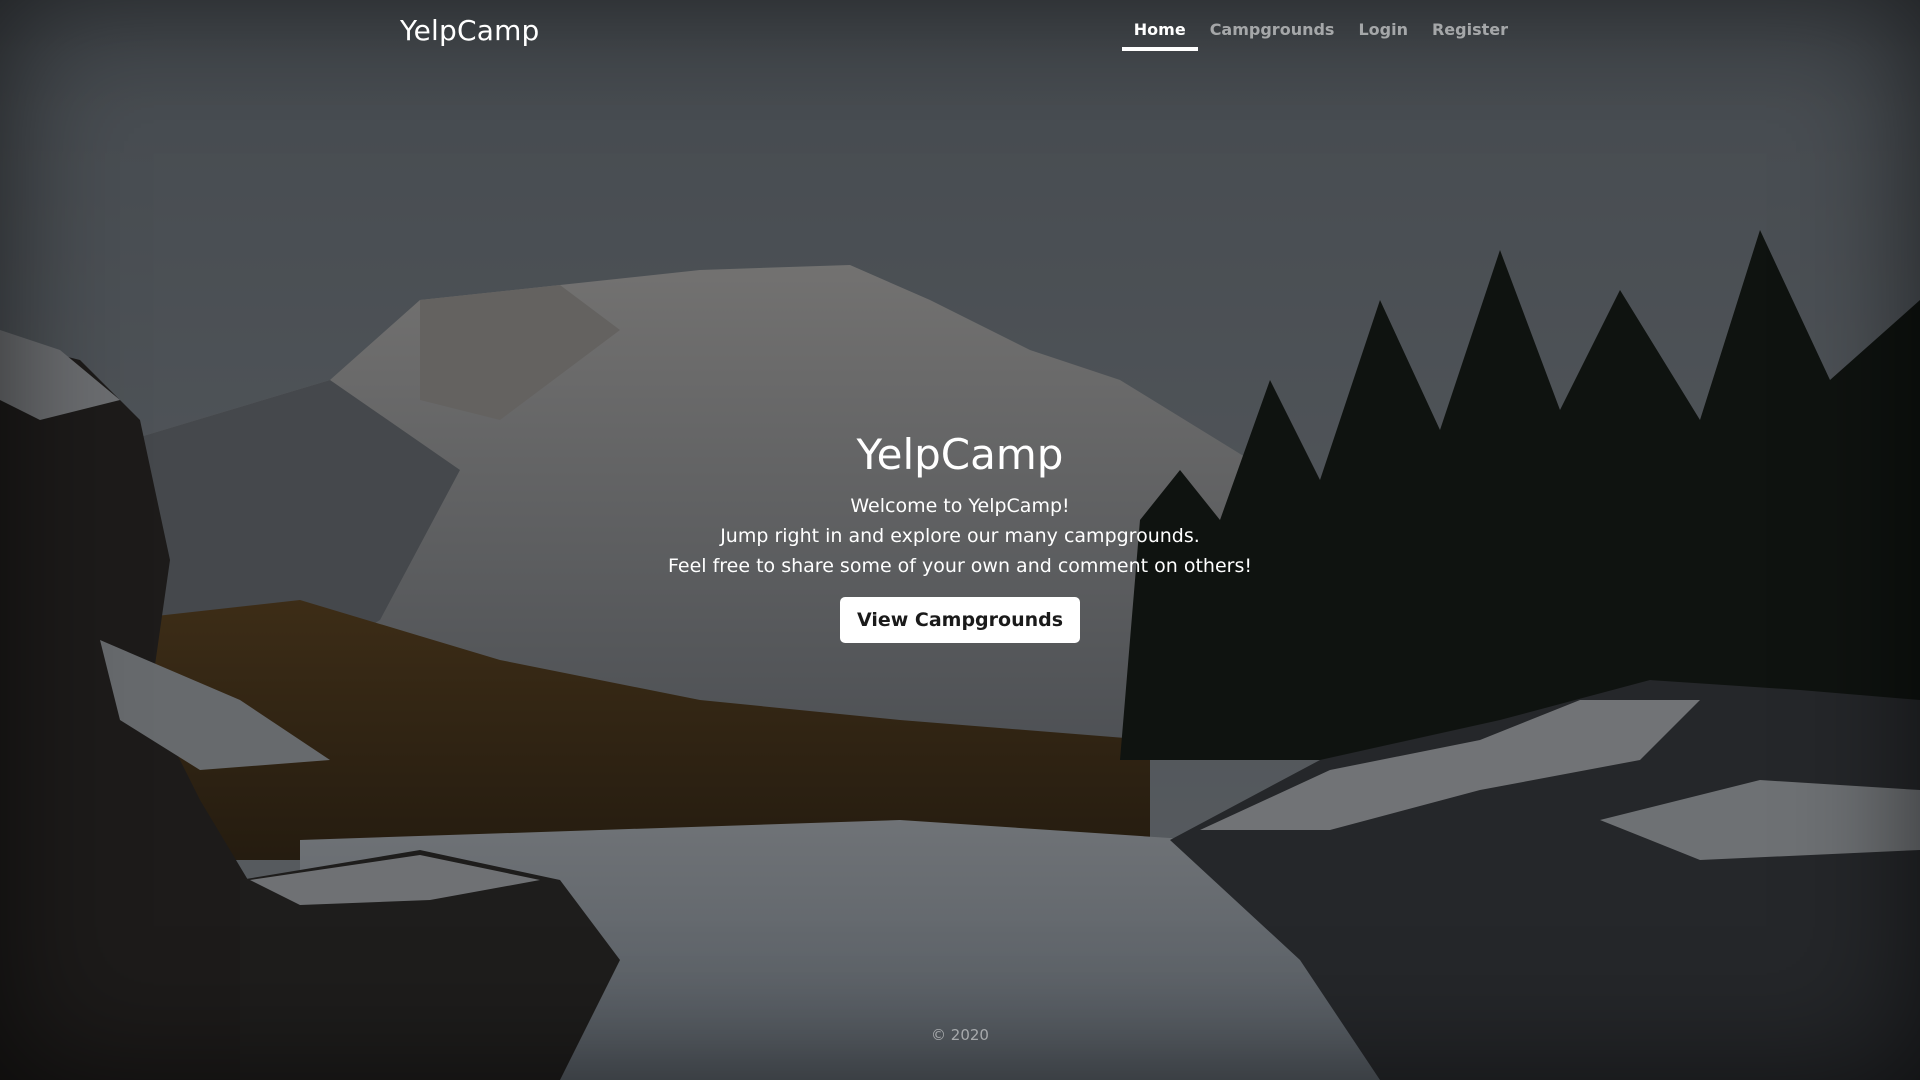 This screenshot has height=1080, width=1920. Describe the element at coordinates (1159, 35) in the screenshot. I see `nav-link-home: Home` at that location.